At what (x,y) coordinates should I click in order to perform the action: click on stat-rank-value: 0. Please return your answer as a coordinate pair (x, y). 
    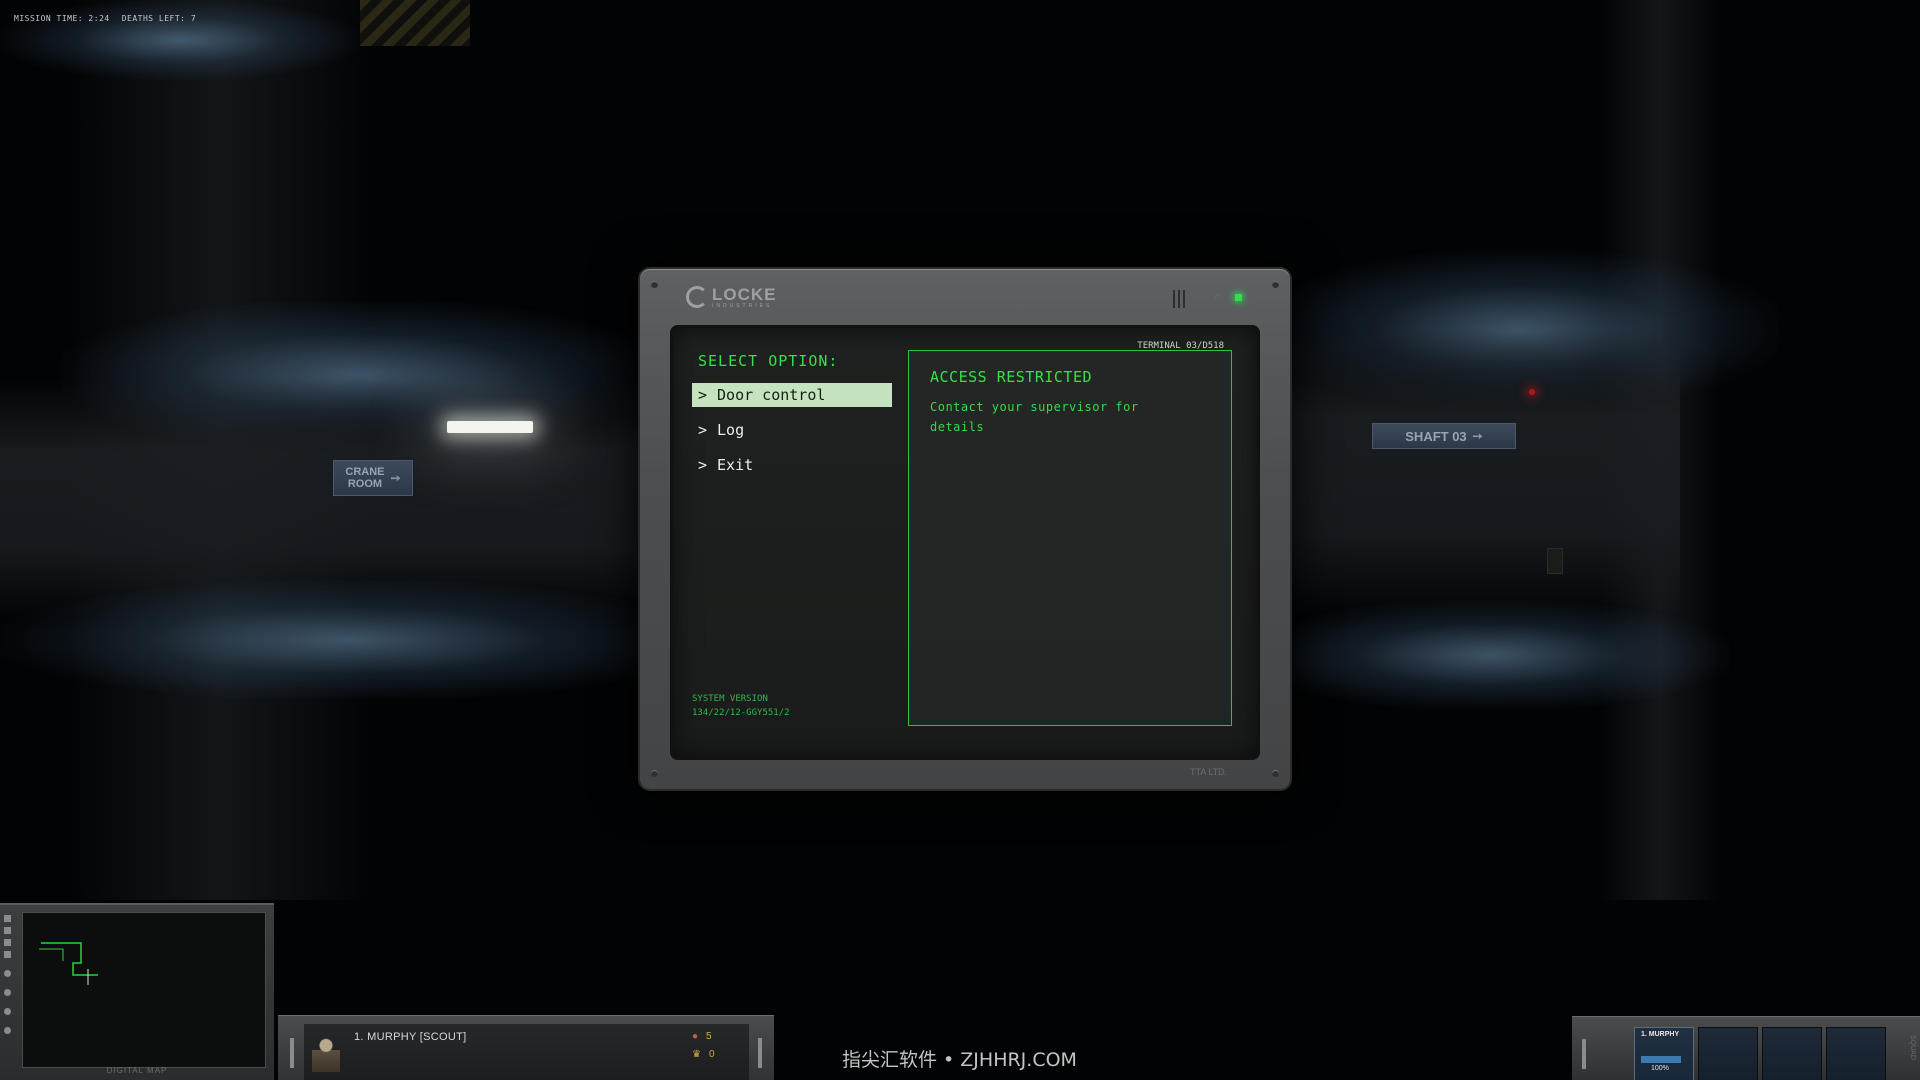
    Looking at the image, I should click on (711, 1054).